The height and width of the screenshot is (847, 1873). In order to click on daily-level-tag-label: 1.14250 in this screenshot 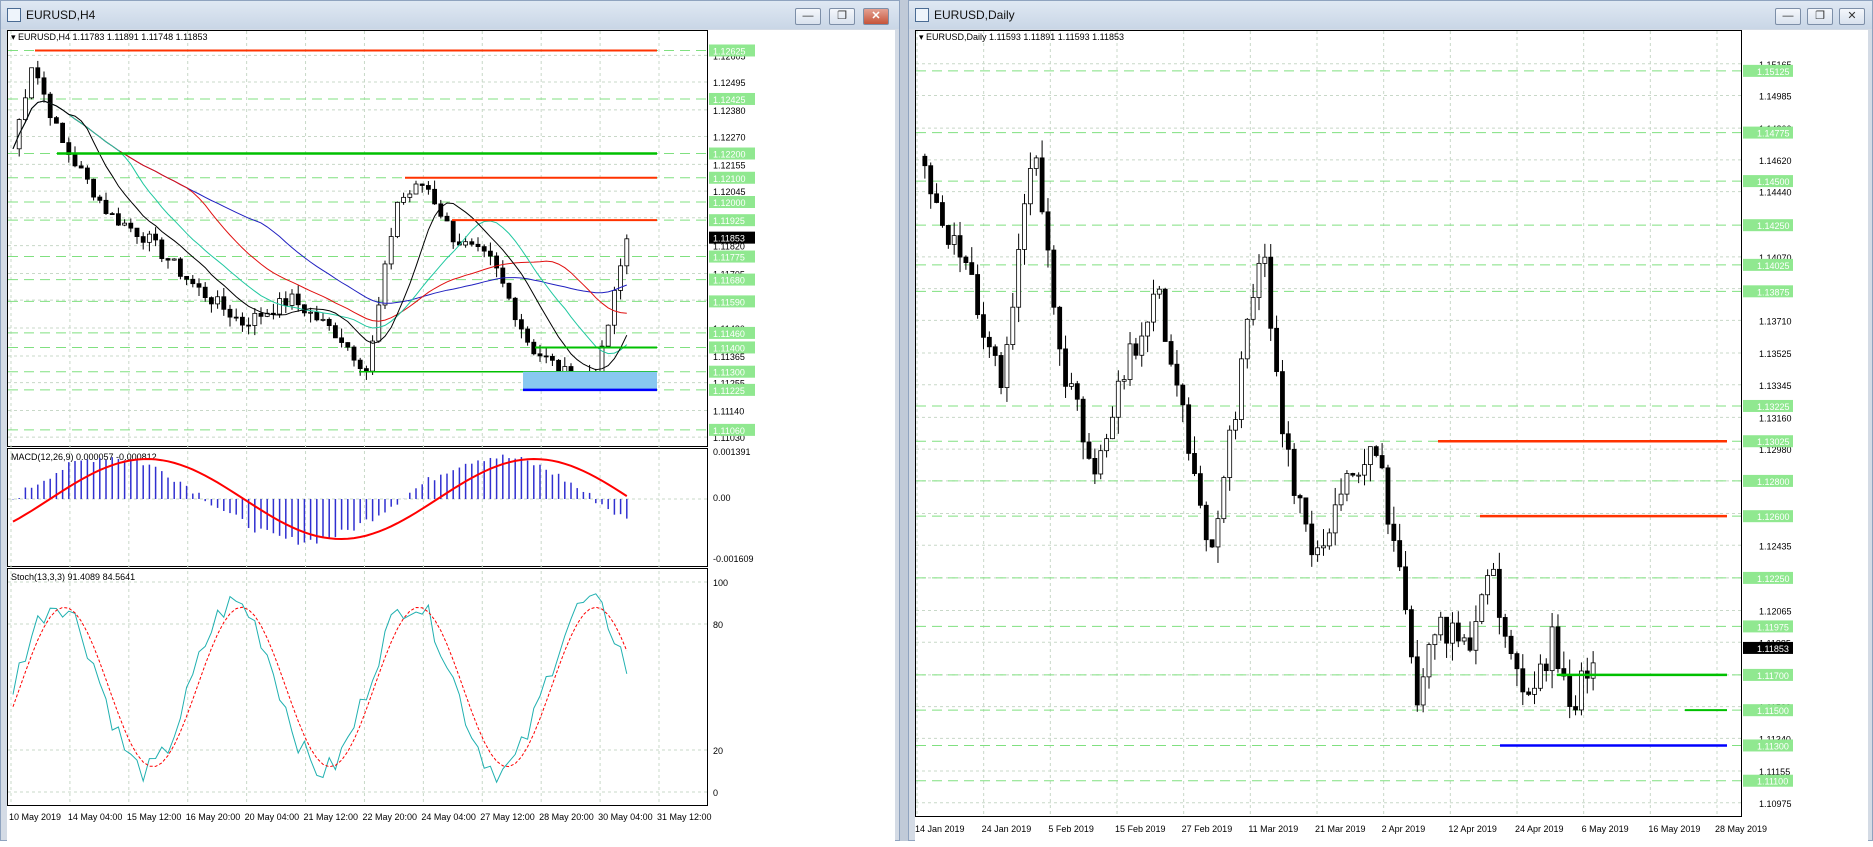, I will do `click(1773, 226)`.